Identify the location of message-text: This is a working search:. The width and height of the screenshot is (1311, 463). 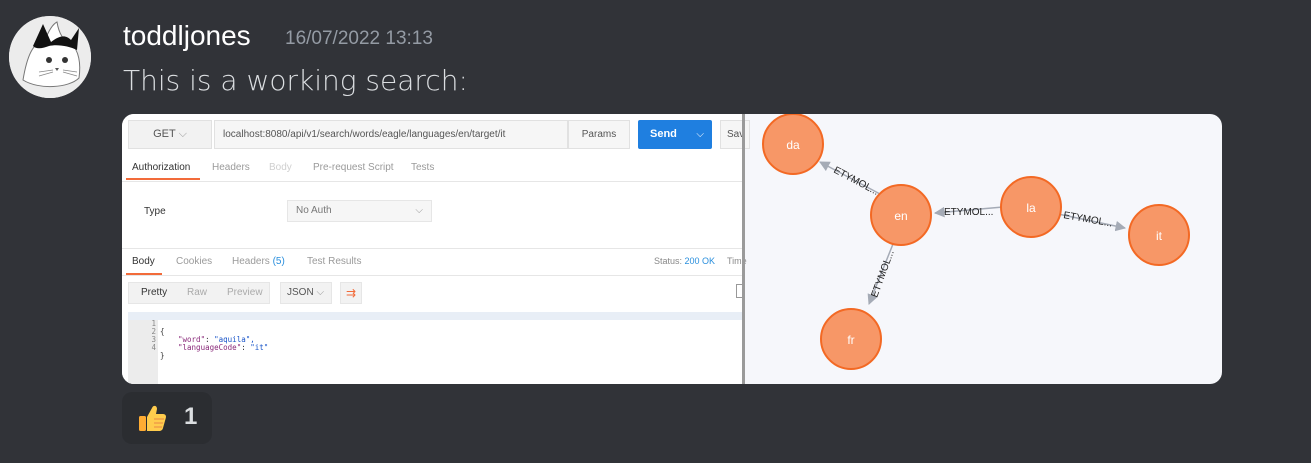
(295, 80).